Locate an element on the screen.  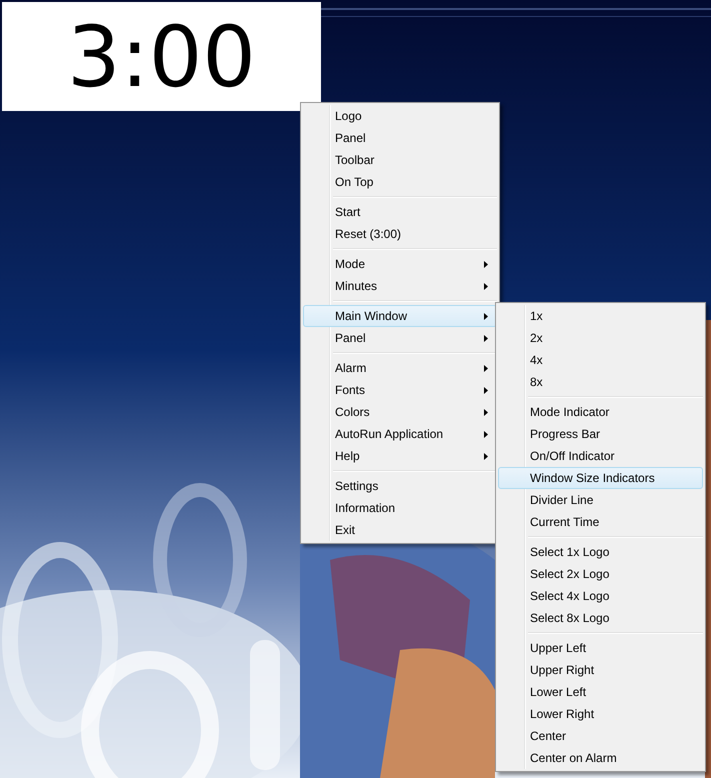
menu-item: 4x is located at coordinates (600, 360).